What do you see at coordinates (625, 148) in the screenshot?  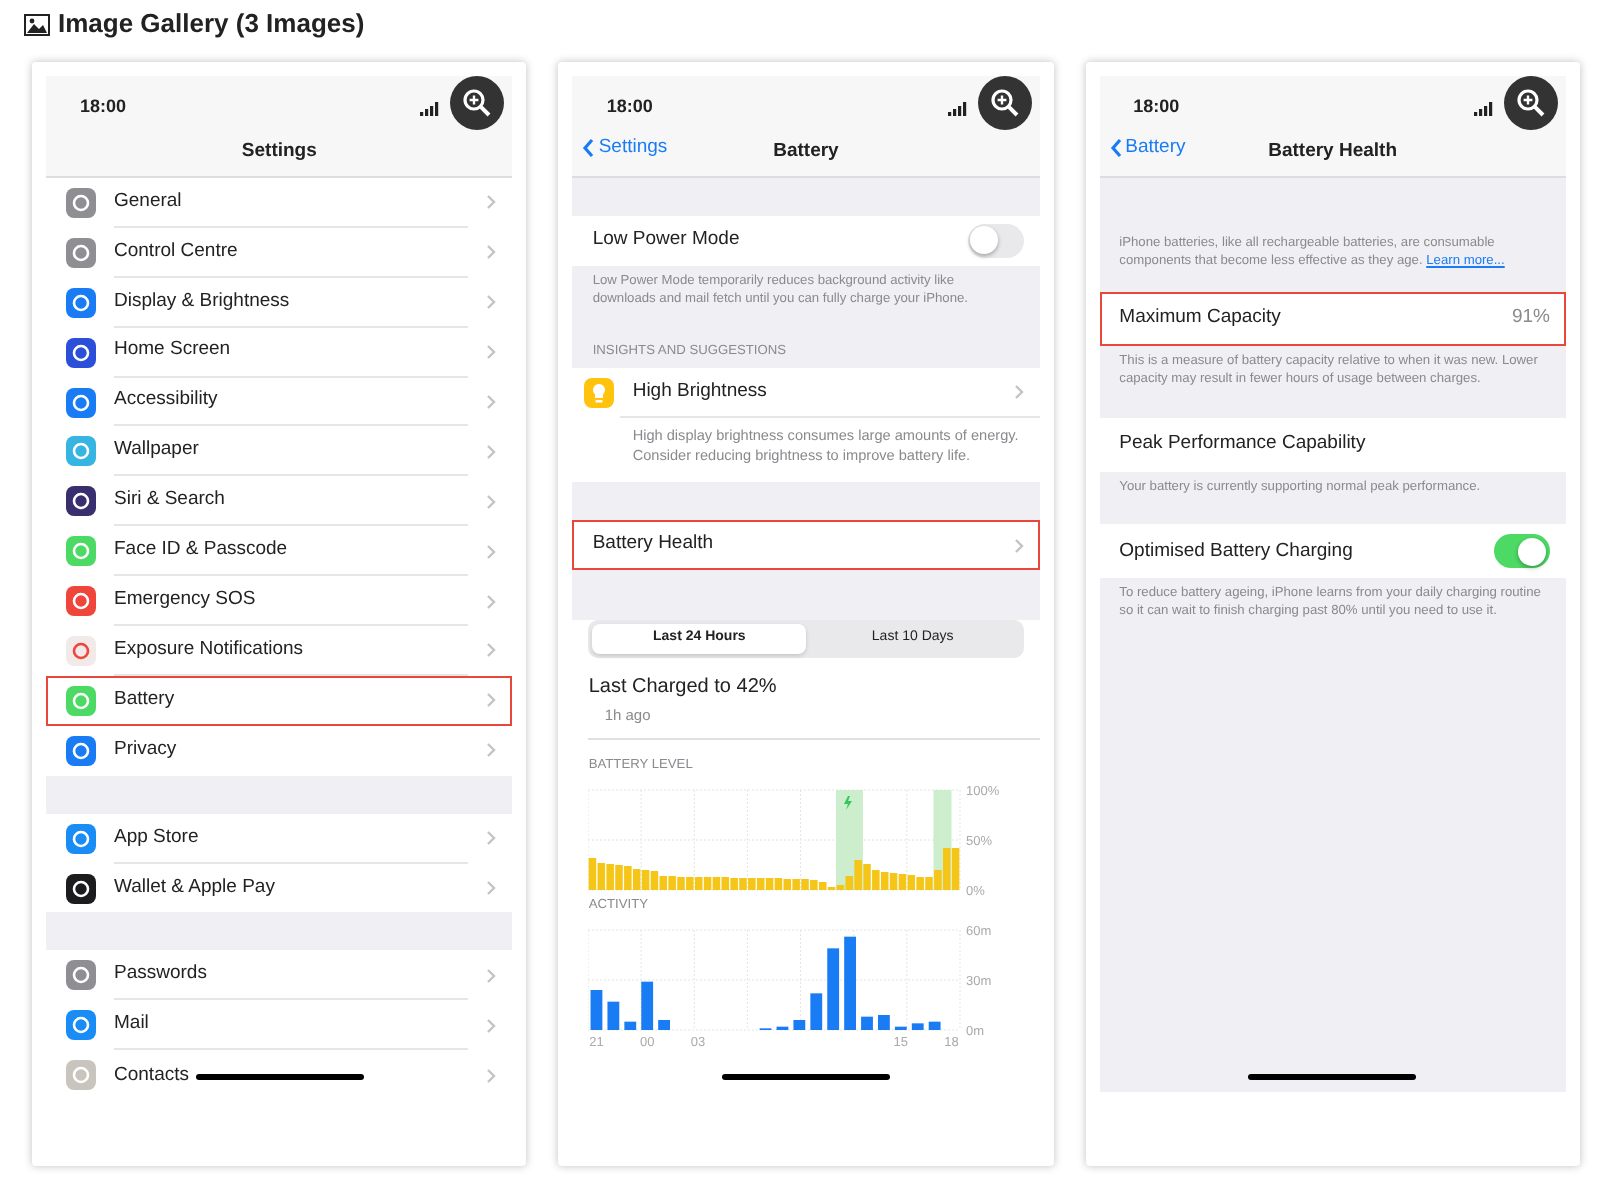 I see `back-button: Settings` at bounding box center [625, 148].